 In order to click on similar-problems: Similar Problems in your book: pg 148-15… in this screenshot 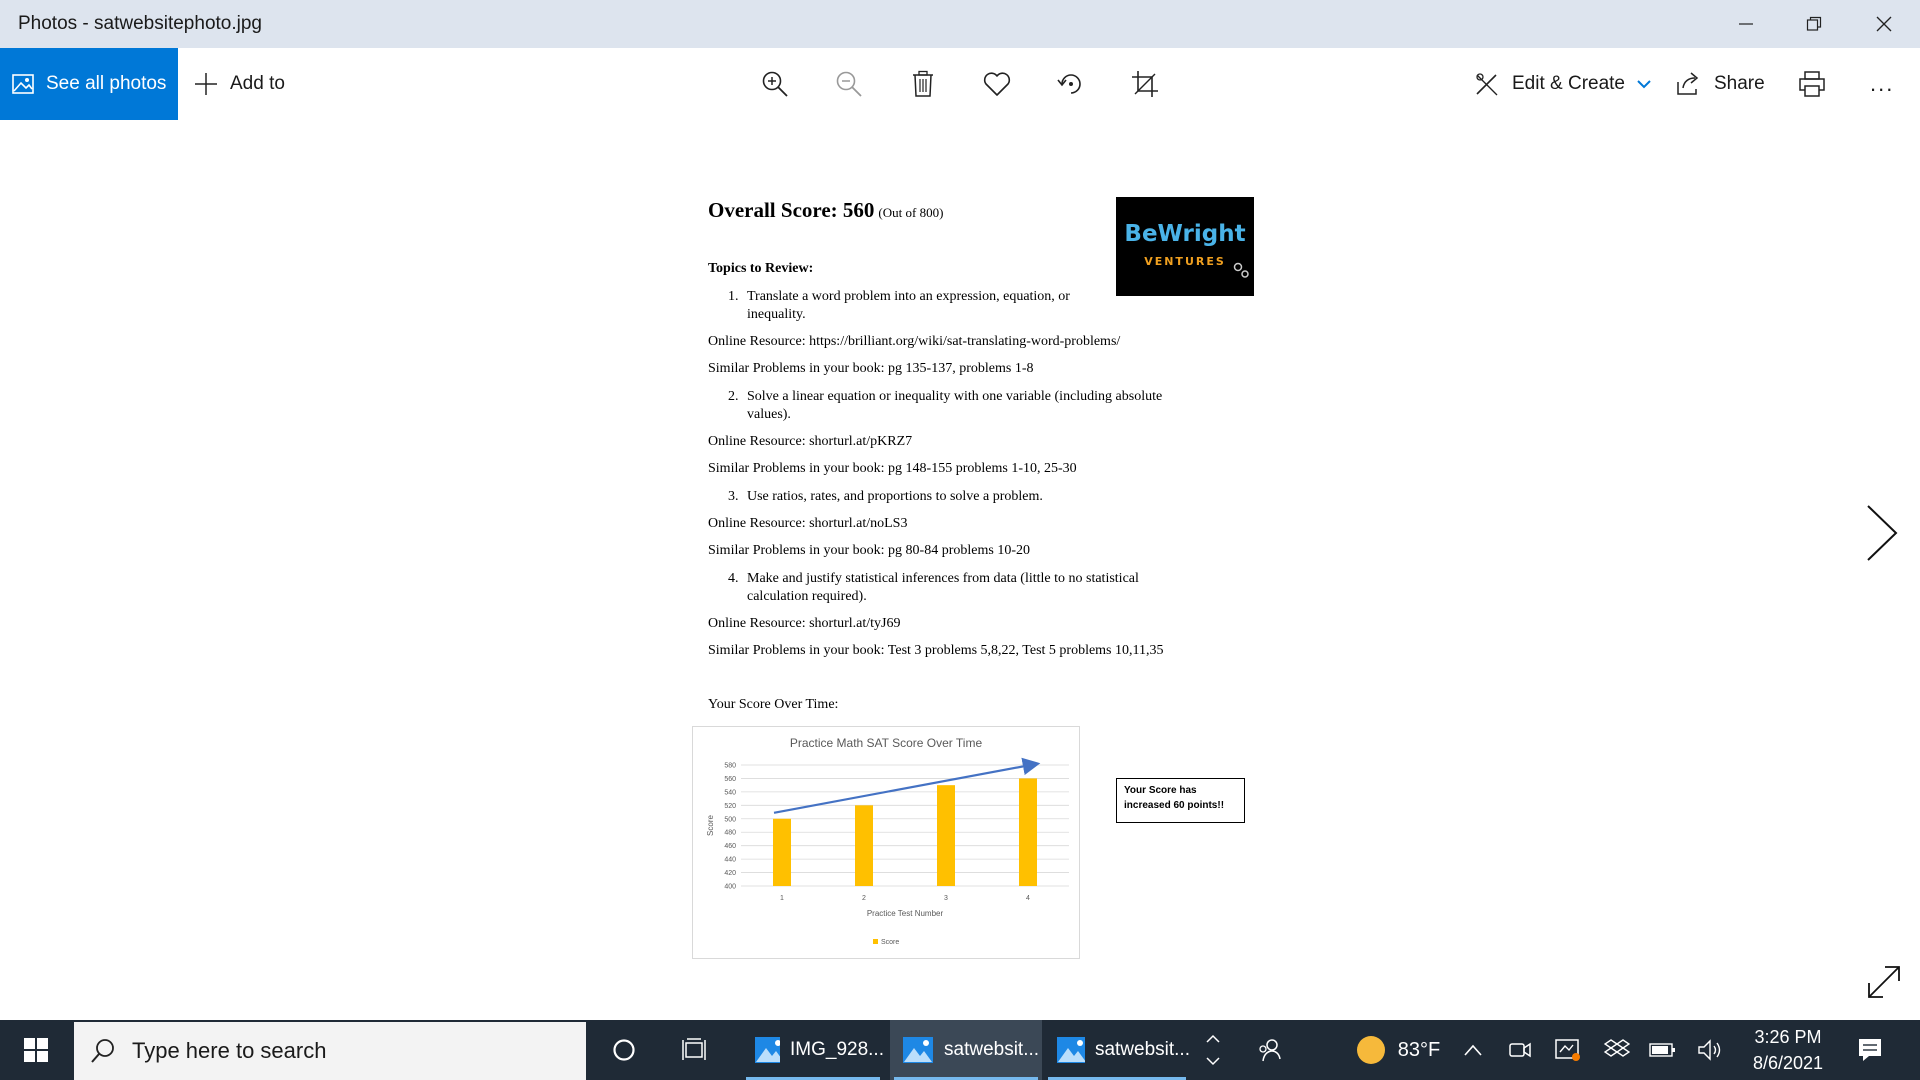, I will do `click(892, 468)`.